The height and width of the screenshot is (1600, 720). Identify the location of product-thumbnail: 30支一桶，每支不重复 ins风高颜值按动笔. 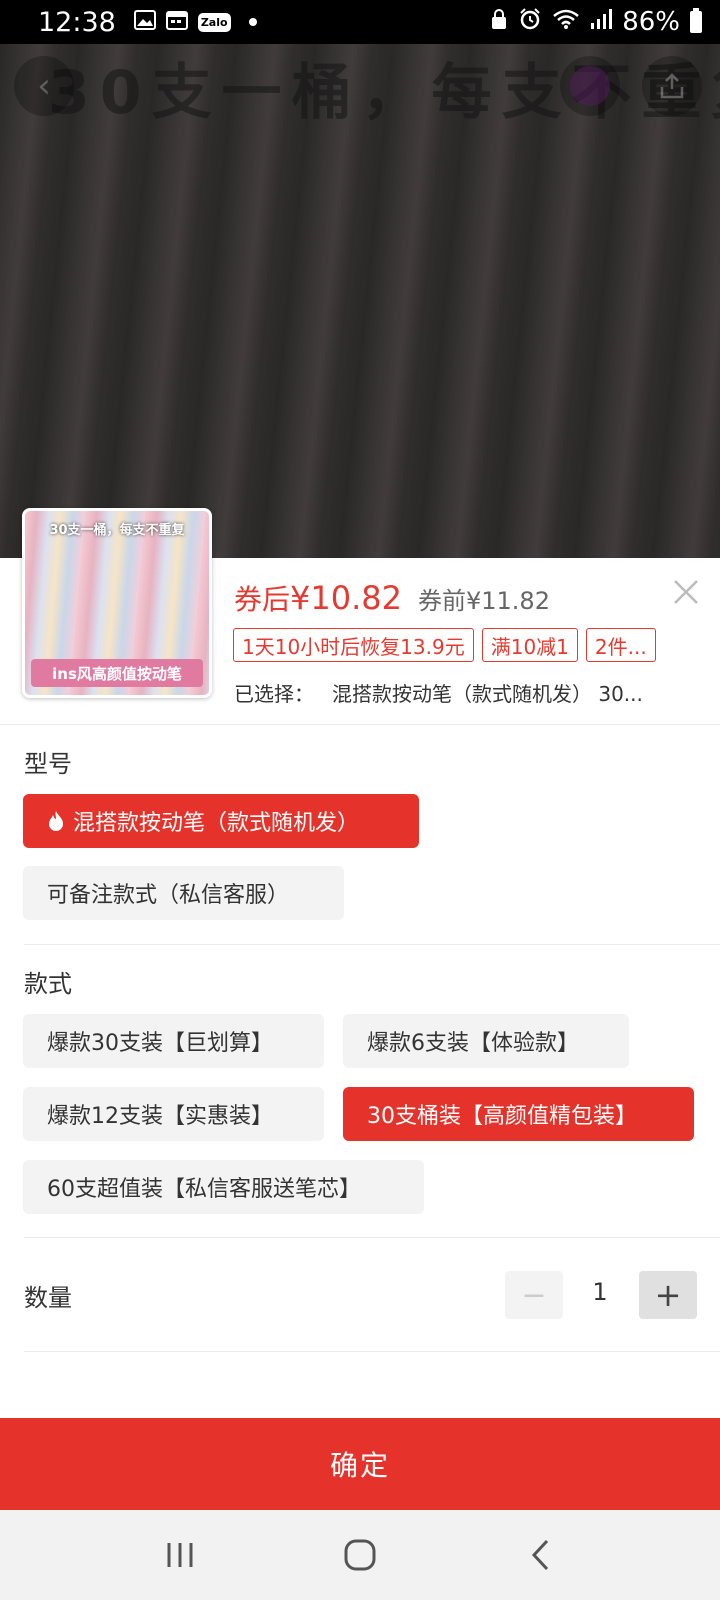
(117, 603).